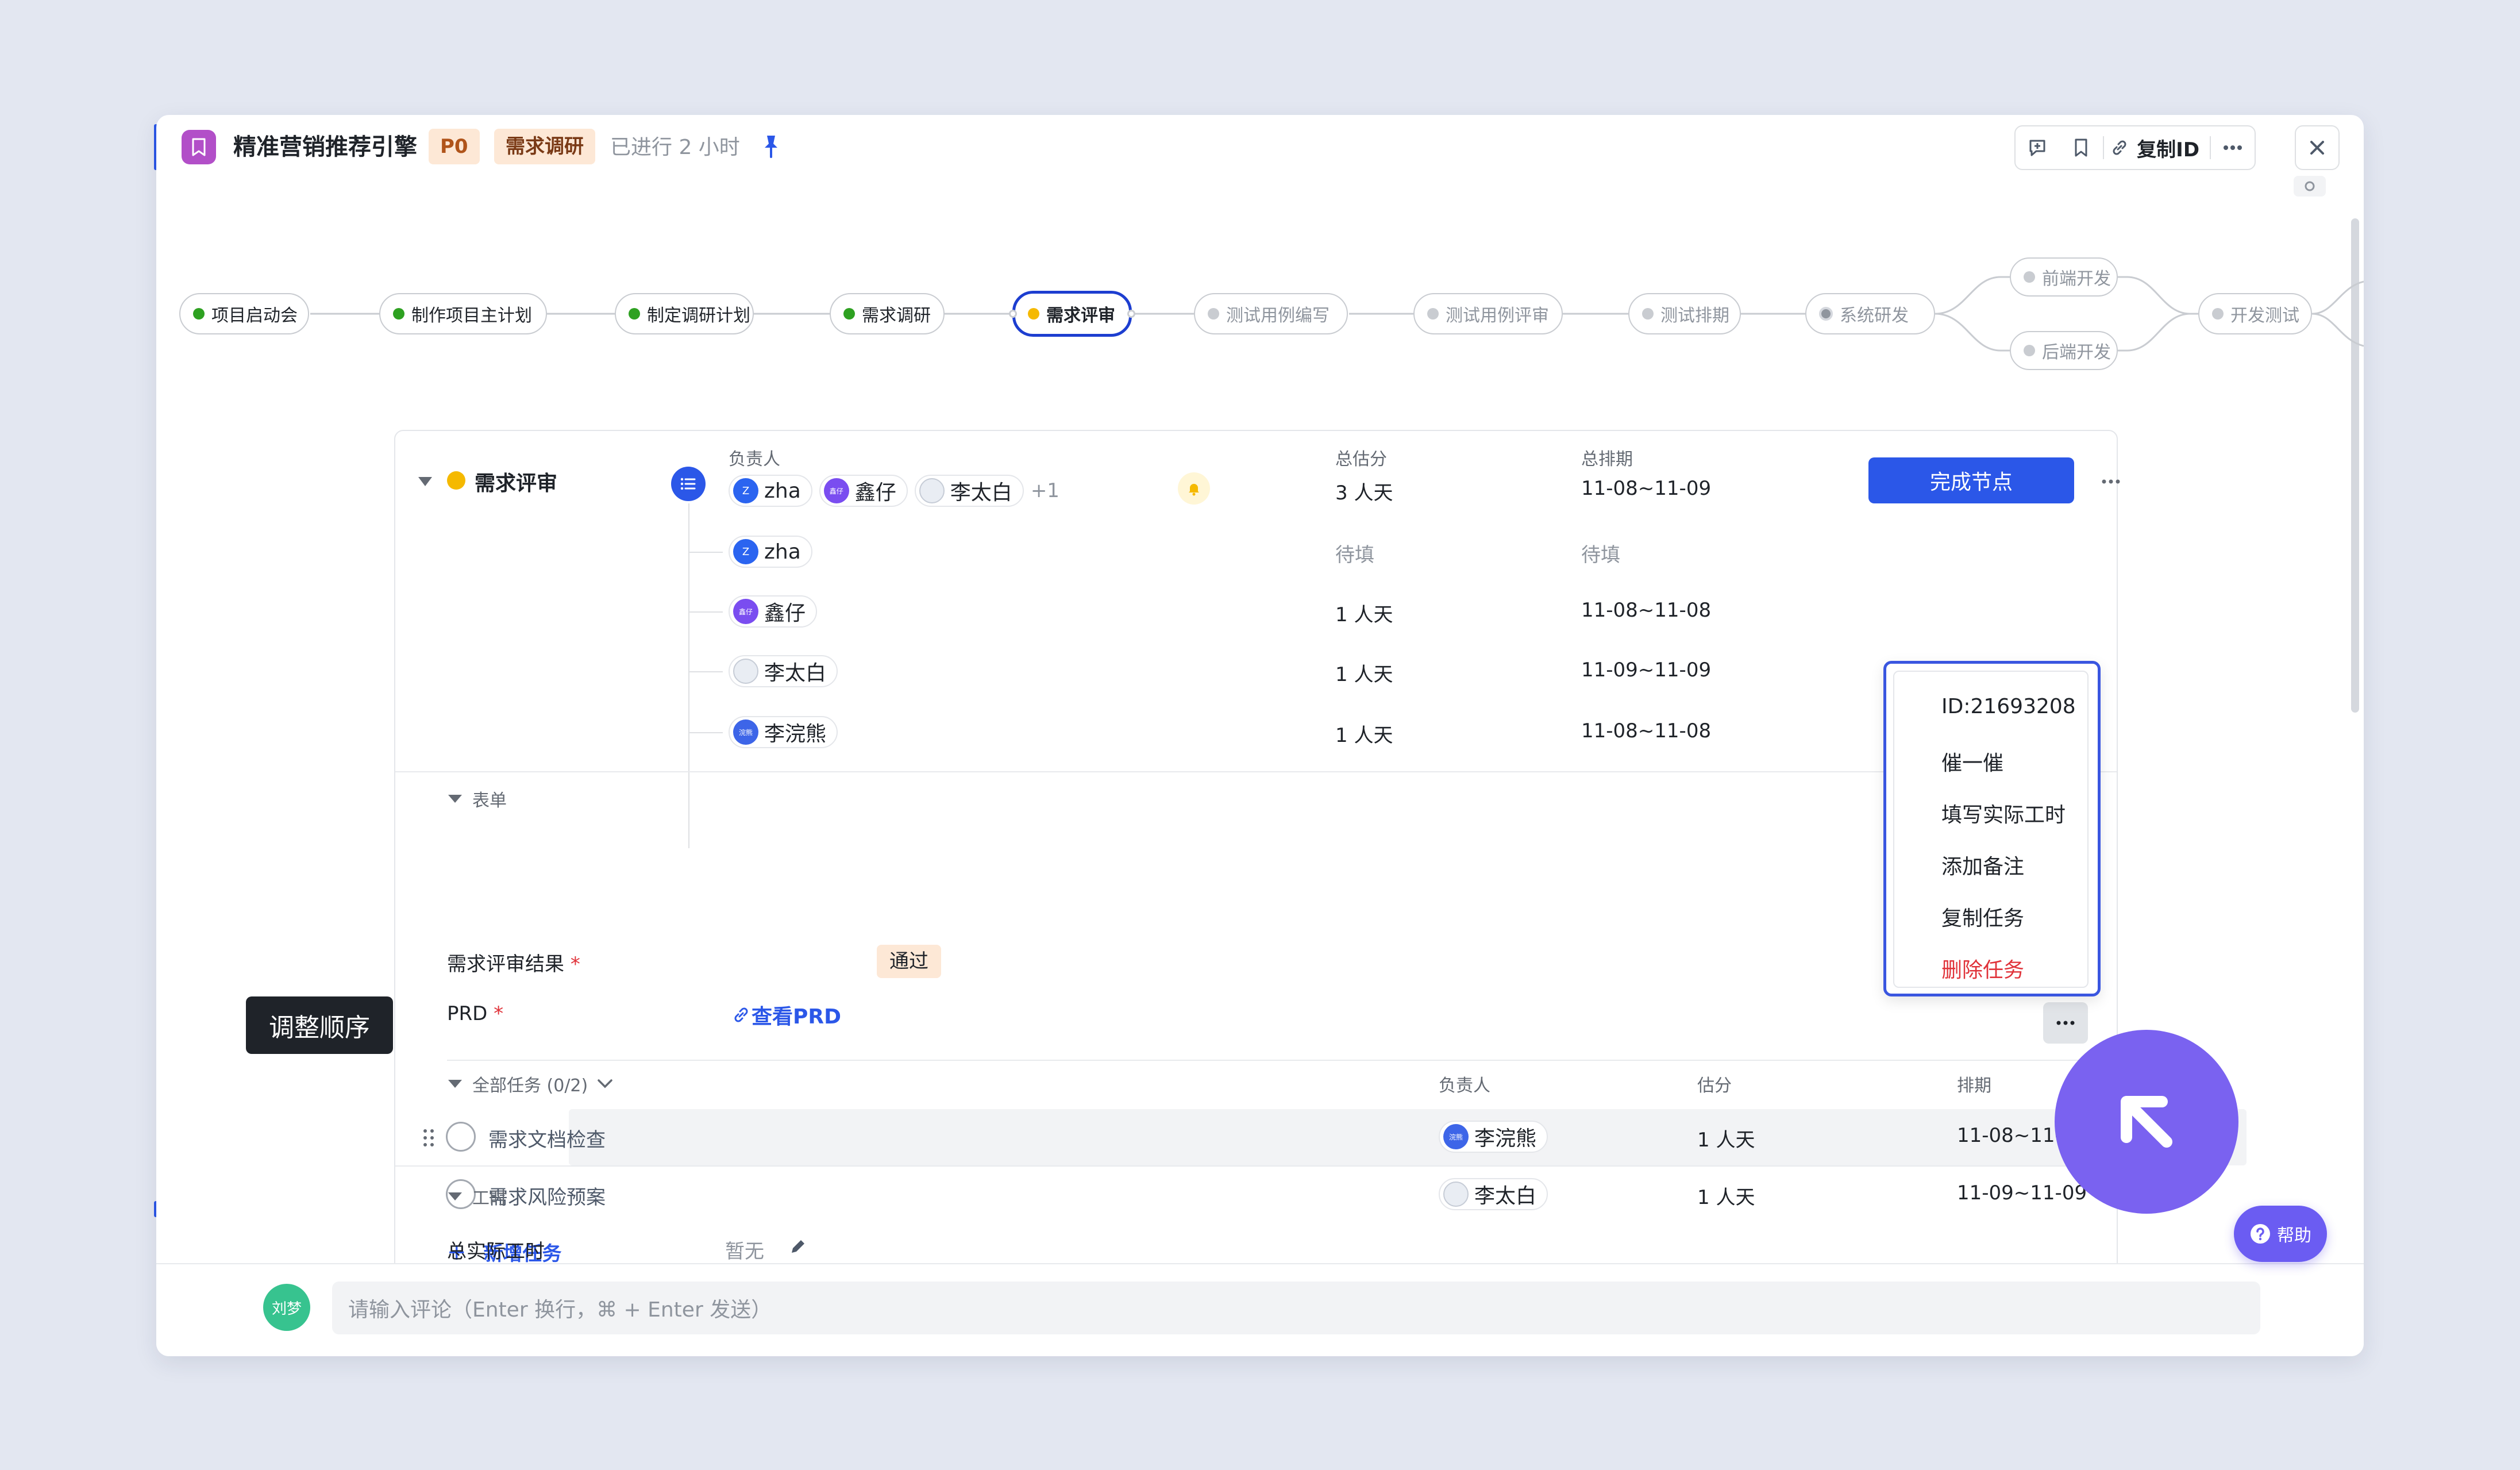  I want to click on menu-item-delete-task: 删除任务, so click(1983, 968).